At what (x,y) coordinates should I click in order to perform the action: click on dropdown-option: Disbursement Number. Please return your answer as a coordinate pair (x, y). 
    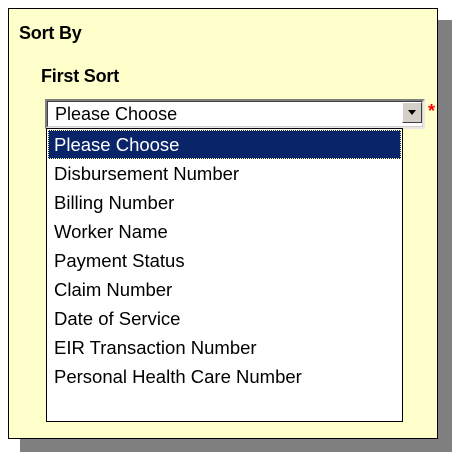
    Looking at the image, I should click on (224, 173).